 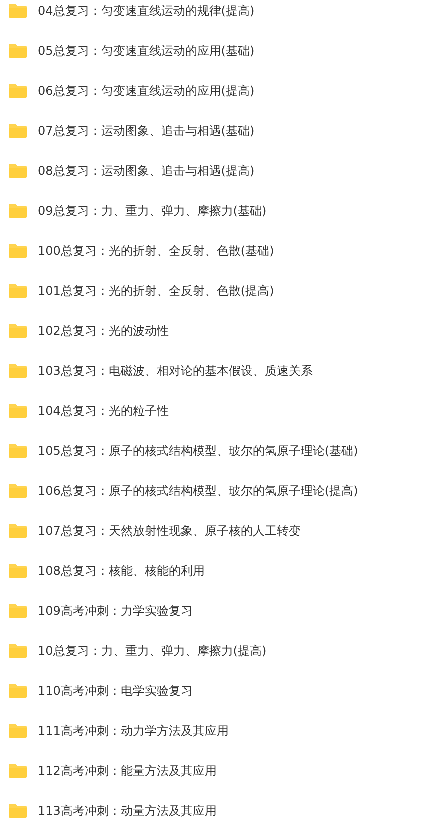 I want to click on folder-name: 113高考冲刺：动量方法及其应用, so click(x=127, y=811).